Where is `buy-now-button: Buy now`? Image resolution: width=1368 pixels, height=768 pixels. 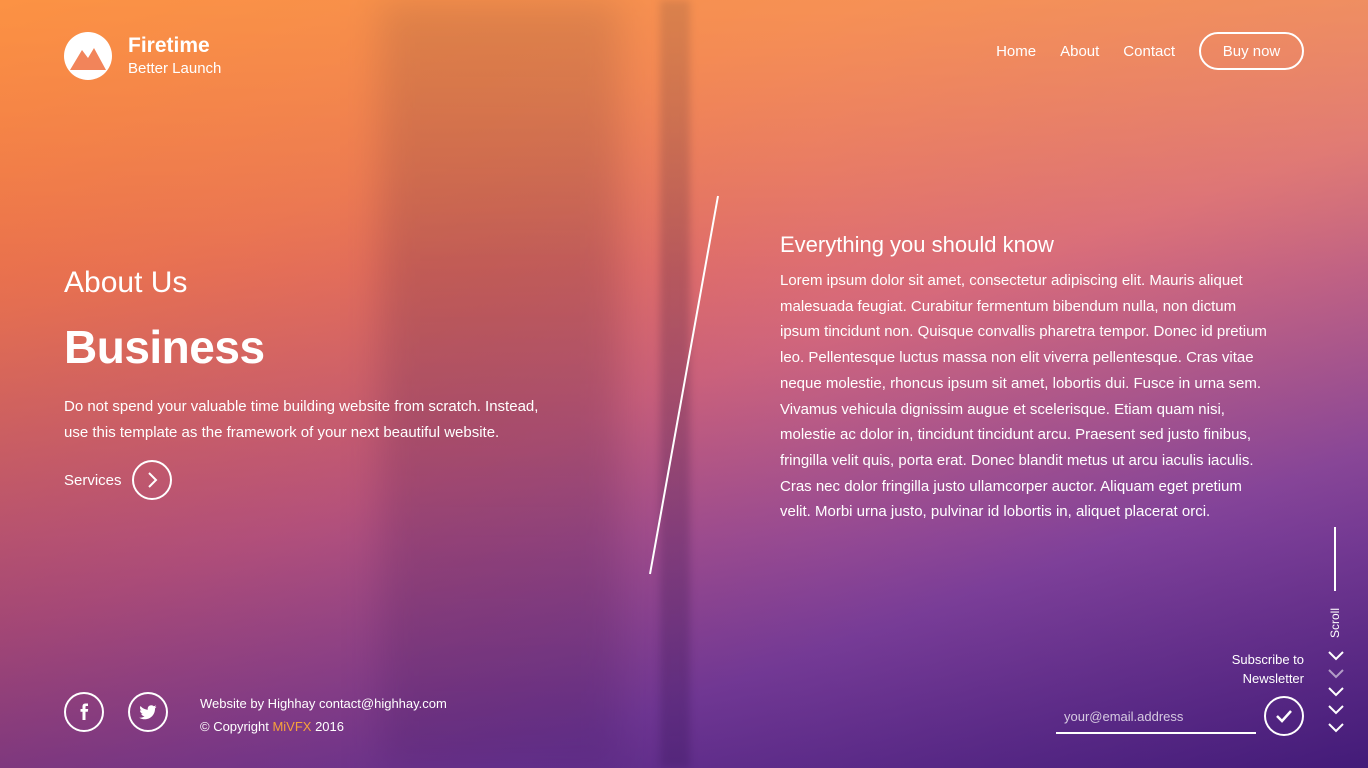
buy-now-button: Buy now is located at coordinates (1251, 51).